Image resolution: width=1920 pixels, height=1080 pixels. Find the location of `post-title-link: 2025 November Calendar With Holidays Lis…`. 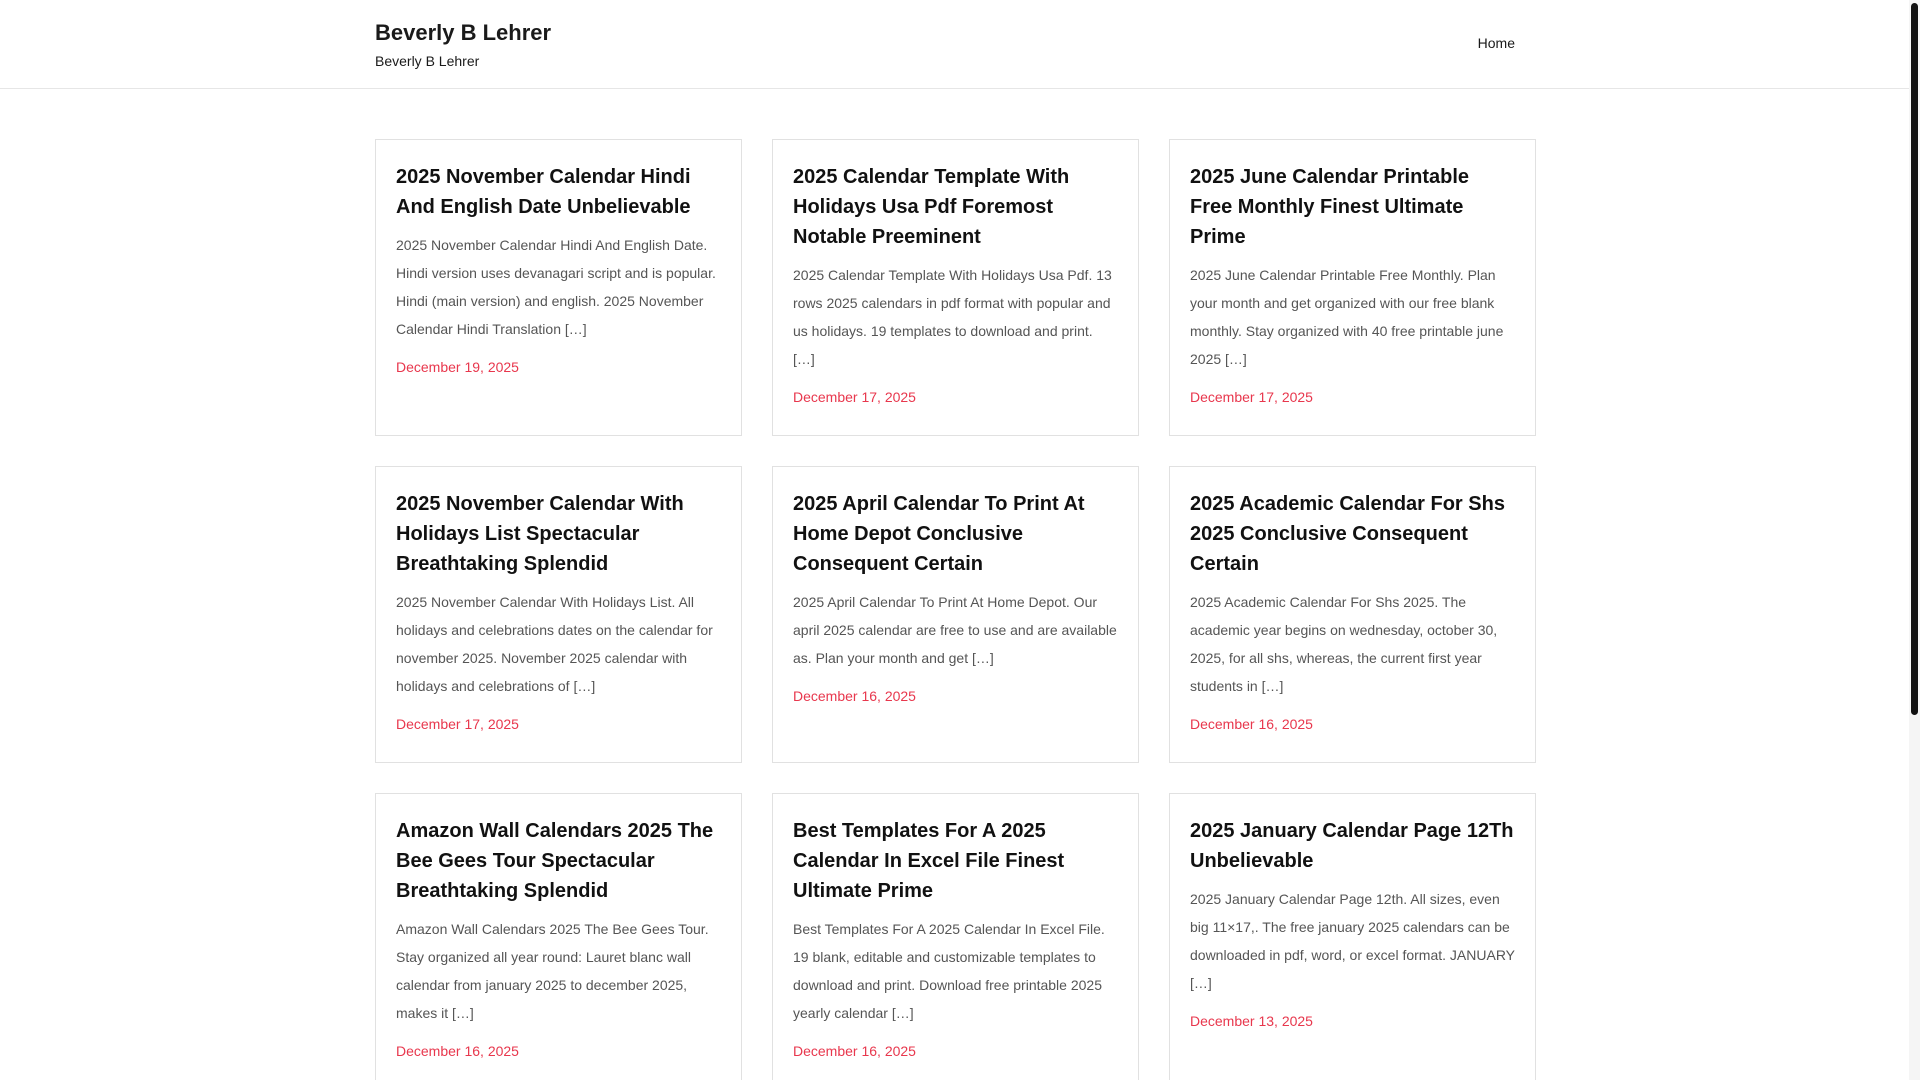

post-title-link: 2025 November Calendar With Holidays Lis… is located at coordinates (540, 534).